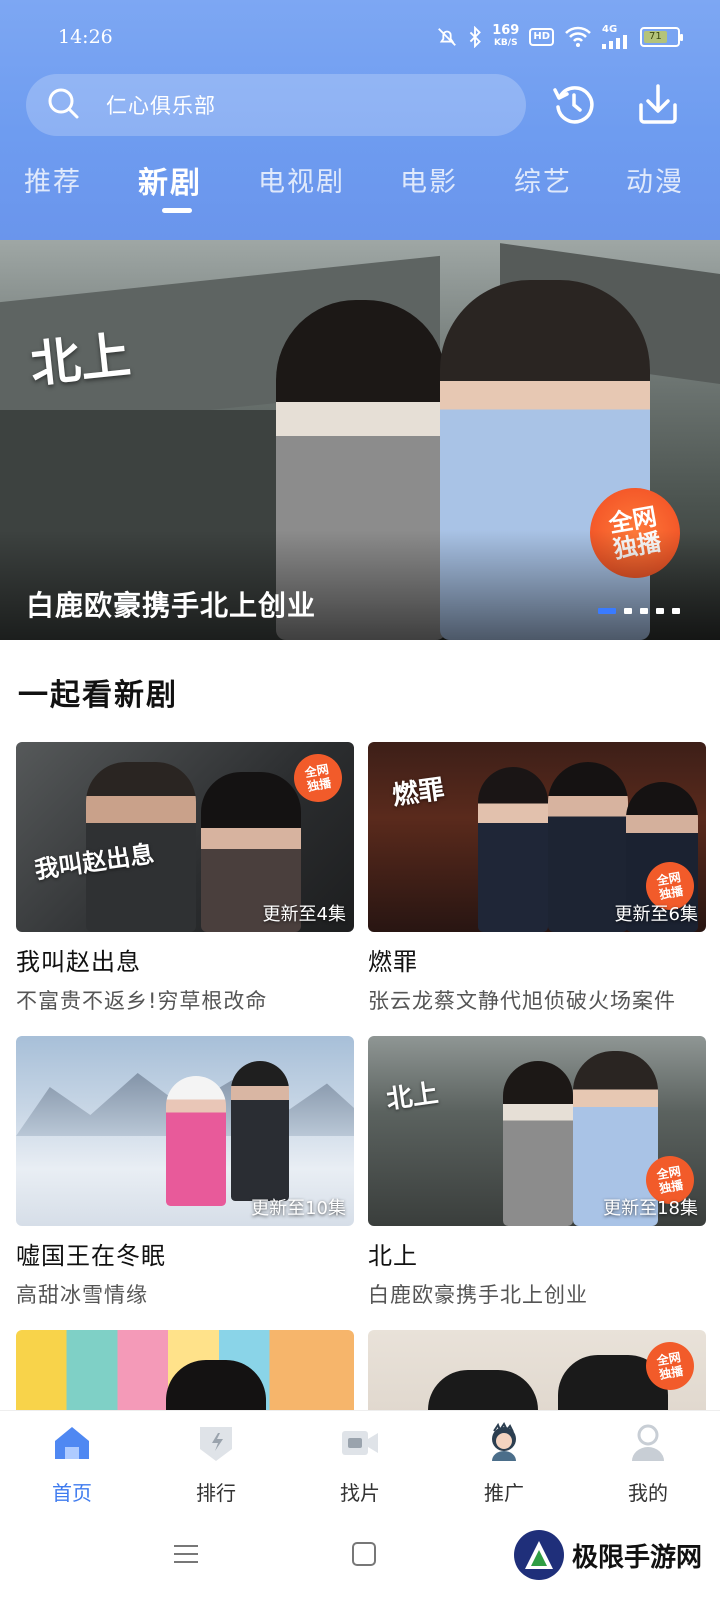 Image resolution: width=720 pixels, height=1608 pixels. What do you see at coordinates (475, 37) in the screenshot?
I see `bluetooth-icon` at bounding box center [475, 37].